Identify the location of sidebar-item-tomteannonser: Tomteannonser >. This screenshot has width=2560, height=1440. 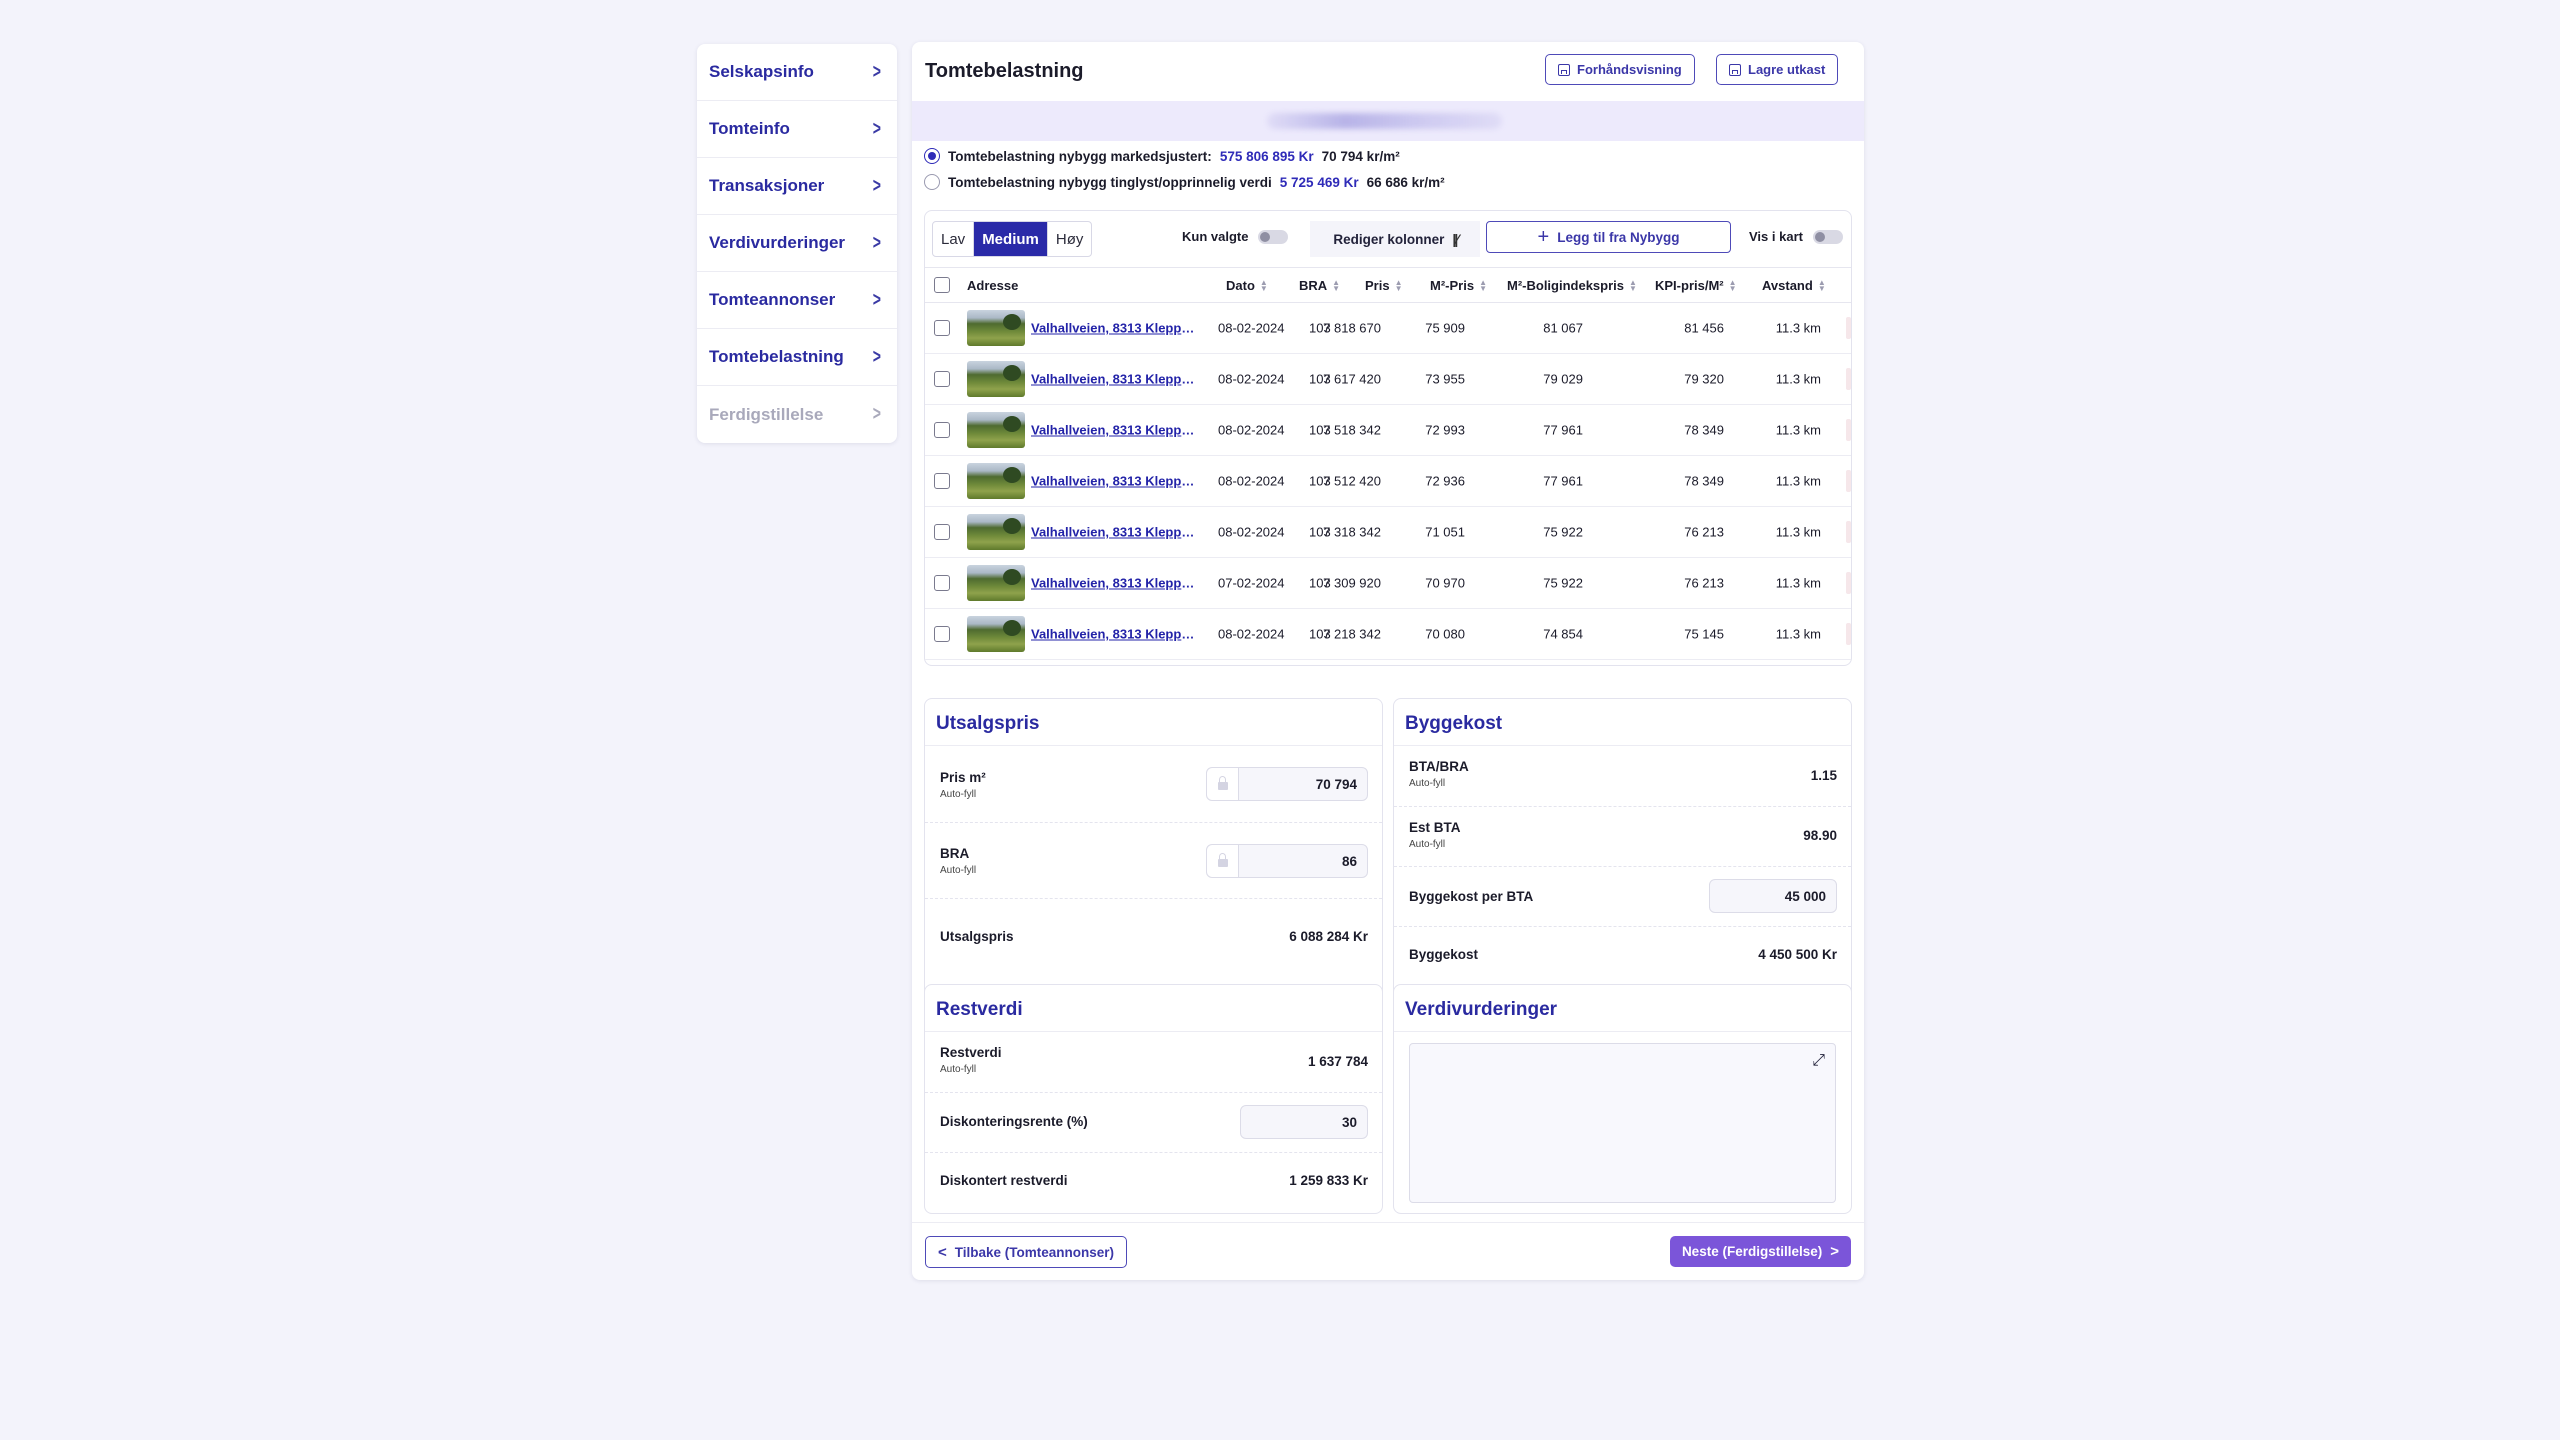
(797, 300).